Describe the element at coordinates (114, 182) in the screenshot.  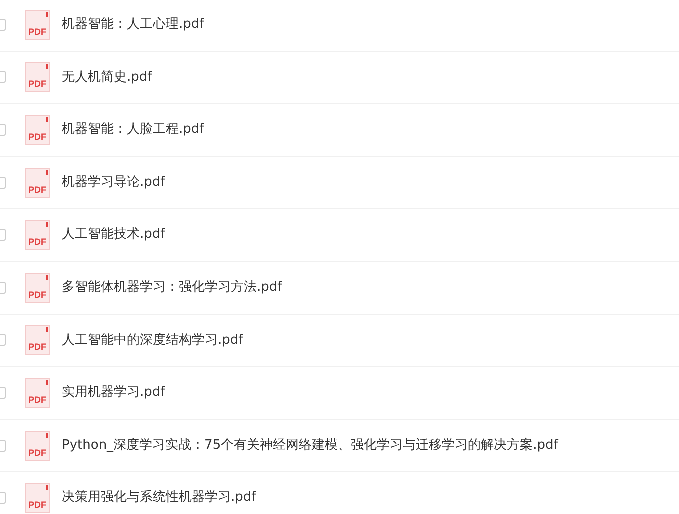
I see `file-name: 机器学习导论.pdf` at that location.